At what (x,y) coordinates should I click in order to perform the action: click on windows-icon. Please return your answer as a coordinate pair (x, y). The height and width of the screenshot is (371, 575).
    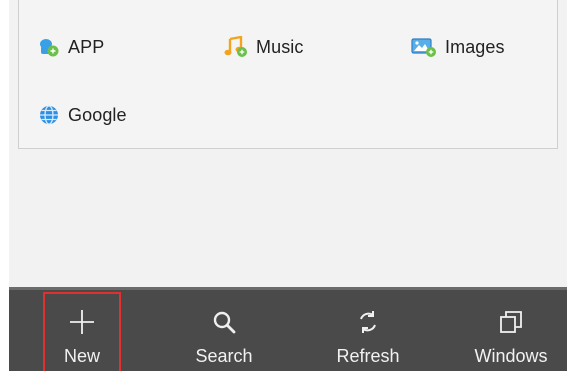
    Looking at the image, I should click on (511, 322).